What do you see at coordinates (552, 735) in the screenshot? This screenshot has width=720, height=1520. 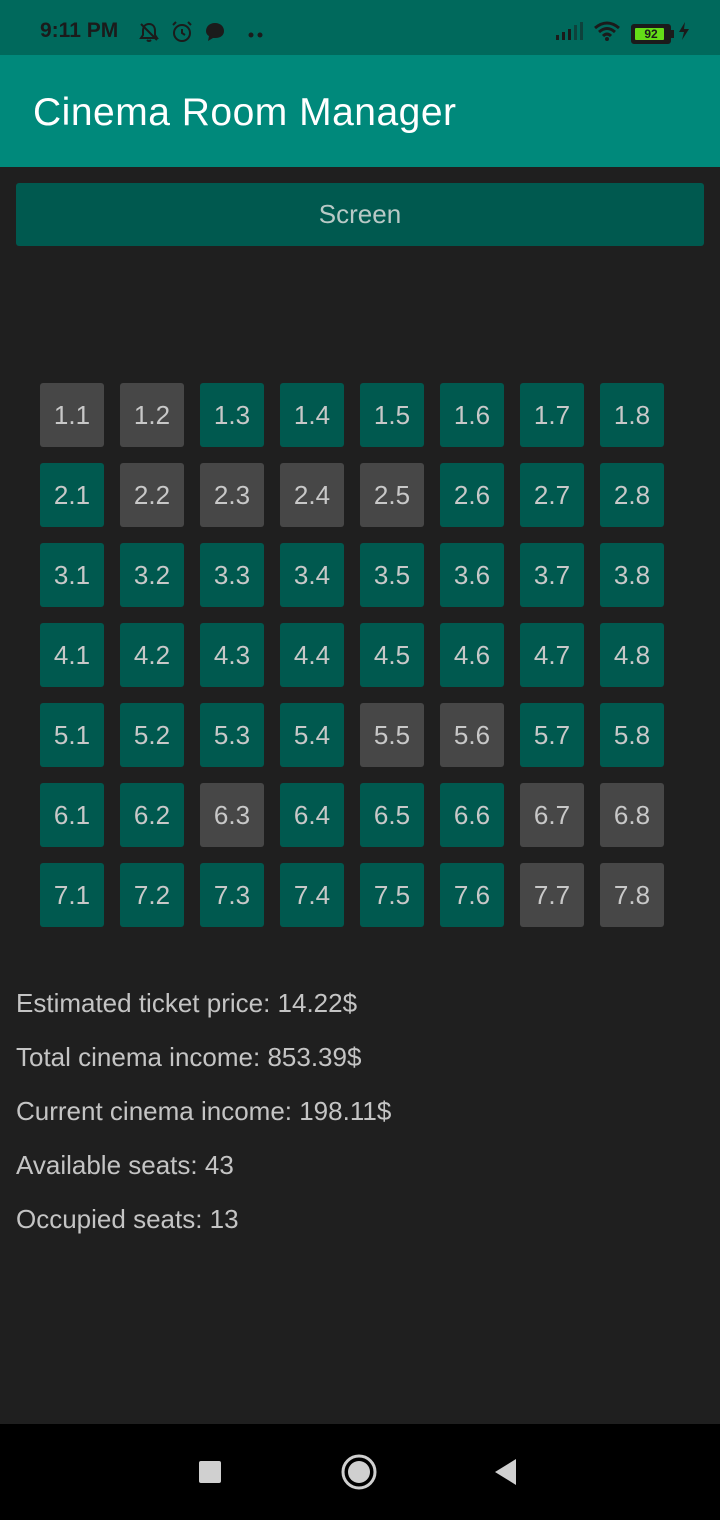 I see `seat-button: 5.7` at bounding box center [552, 735].